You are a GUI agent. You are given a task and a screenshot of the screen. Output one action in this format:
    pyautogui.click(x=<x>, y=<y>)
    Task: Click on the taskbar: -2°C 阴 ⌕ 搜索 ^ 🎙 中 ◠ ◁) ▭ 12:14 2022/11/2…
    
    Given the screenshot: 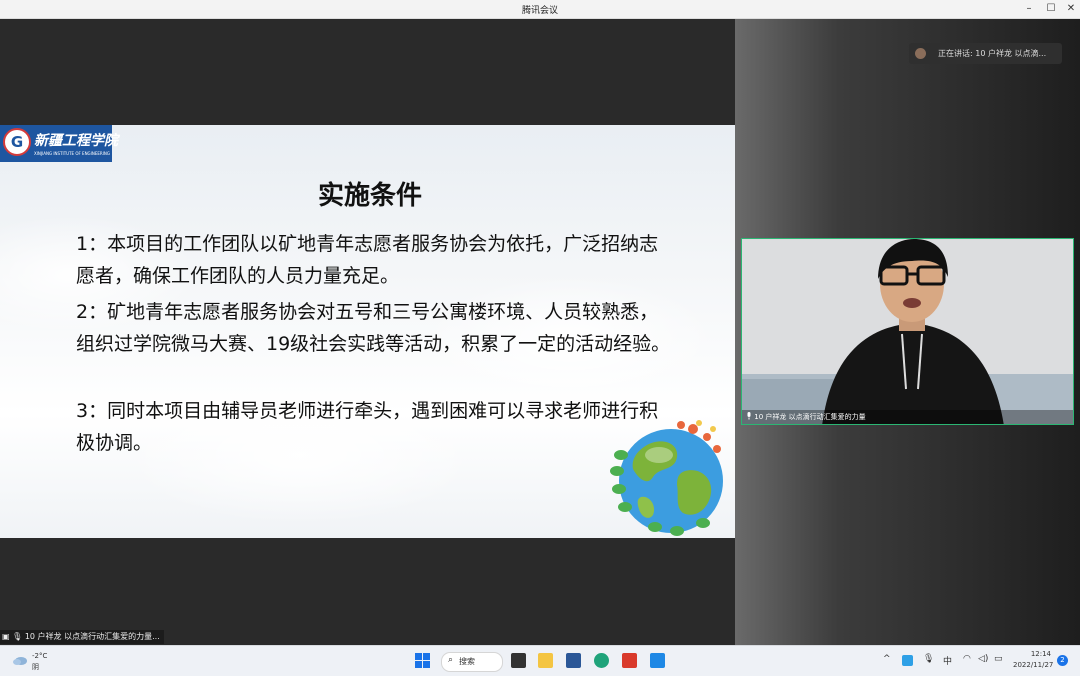 What is the action you would take?
    pyautogui.click(x=540, y=660)
    